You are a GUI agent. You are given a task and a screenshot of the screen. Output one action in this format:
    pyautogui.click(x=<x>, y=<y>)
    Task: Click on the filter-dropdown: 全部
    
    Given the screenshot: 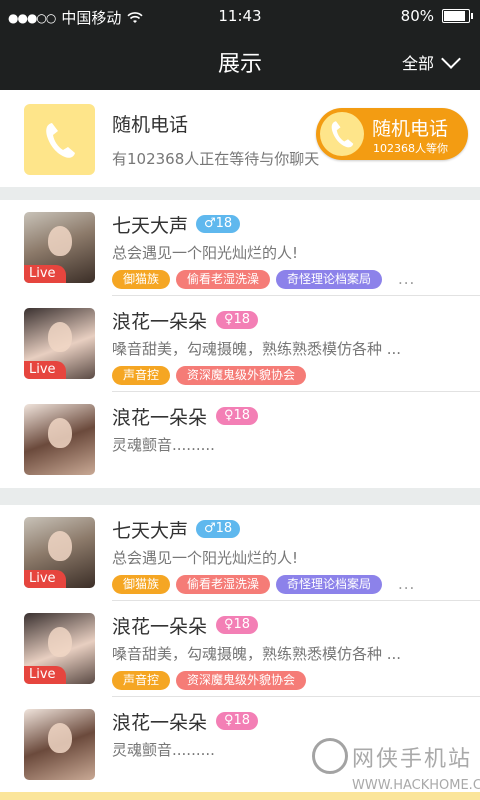 What is the action you would take?
    pyautogui.click(x=431, y=61)
    